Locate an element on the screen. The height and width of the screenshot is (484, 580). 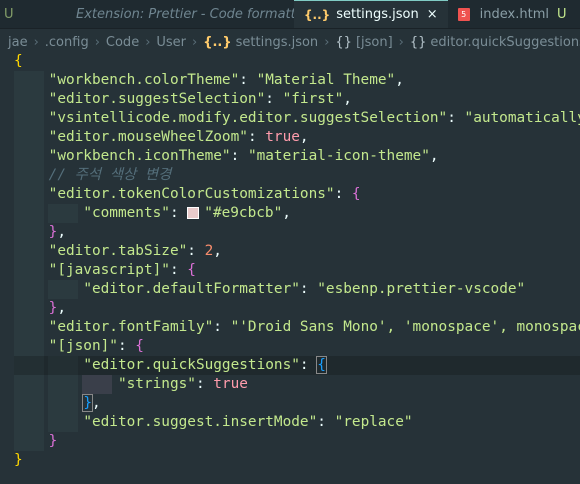
code-line: "editor.mouseWheelZoom": true, is located at coordinates (178, 137).